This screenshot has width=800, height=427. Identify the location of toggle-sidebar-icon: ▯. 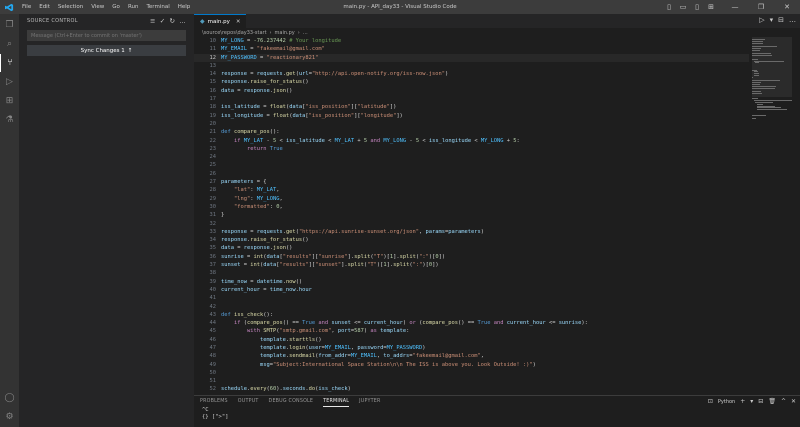
(669, 7).